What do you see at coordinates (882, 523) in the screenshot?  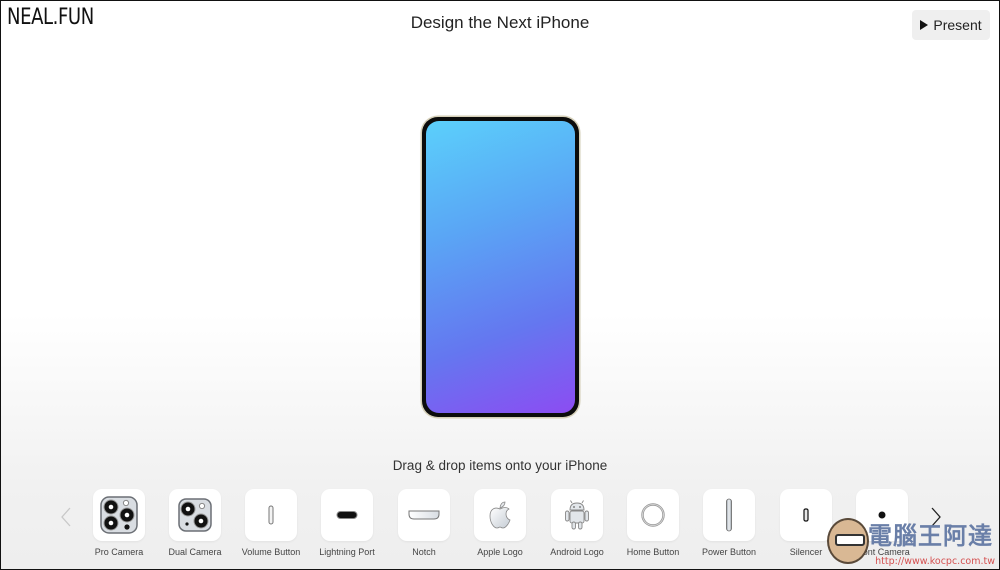 I see `tray-item-front-camera: Front Camera` at bounding box center [882, 523].